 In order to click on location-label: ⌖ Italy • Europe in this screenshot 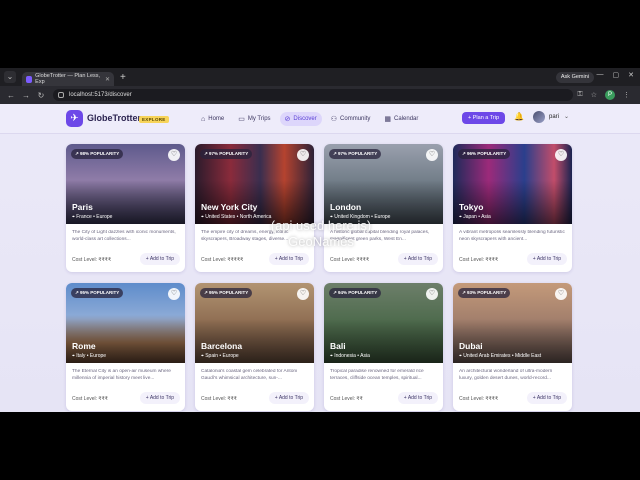, I will do `click(89, 356)`.